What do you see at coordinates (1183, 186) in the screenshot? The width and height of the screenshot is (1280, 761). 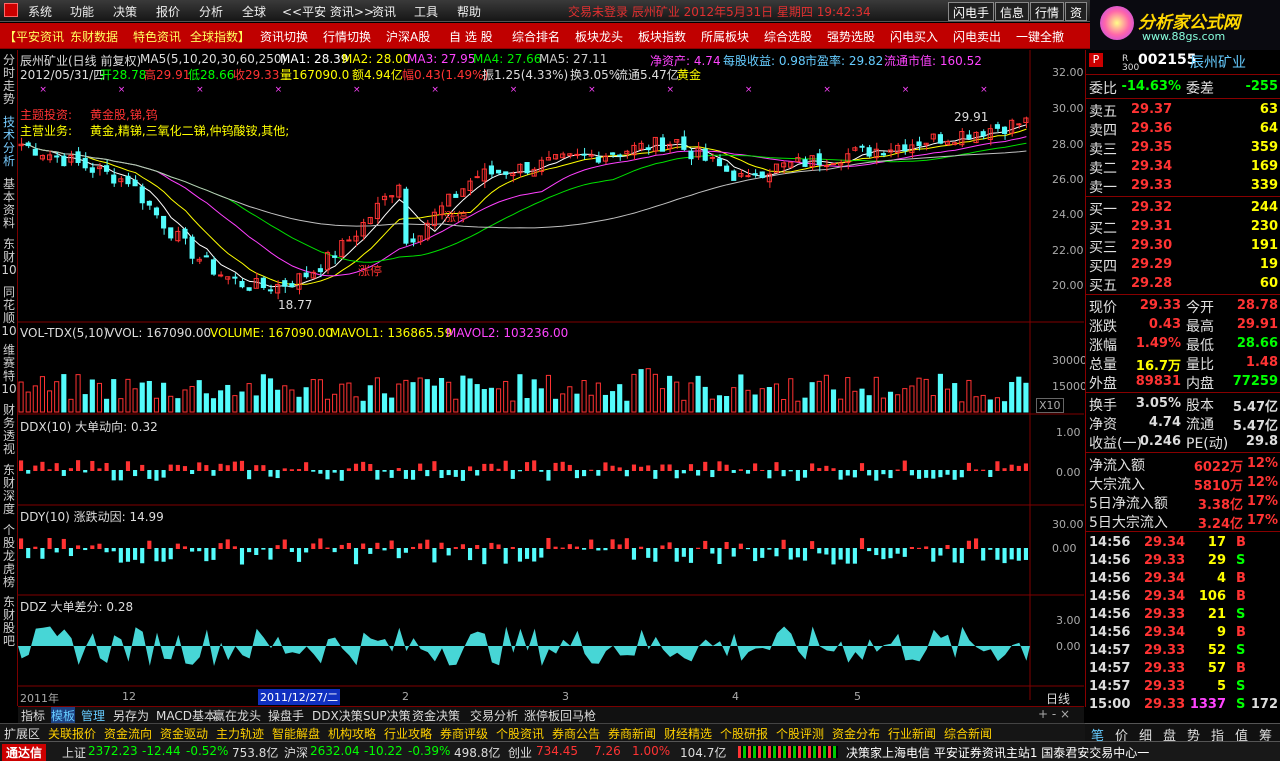 I see `ask-row: 卖一 29.33 339` at bounding box center [1183, 186].